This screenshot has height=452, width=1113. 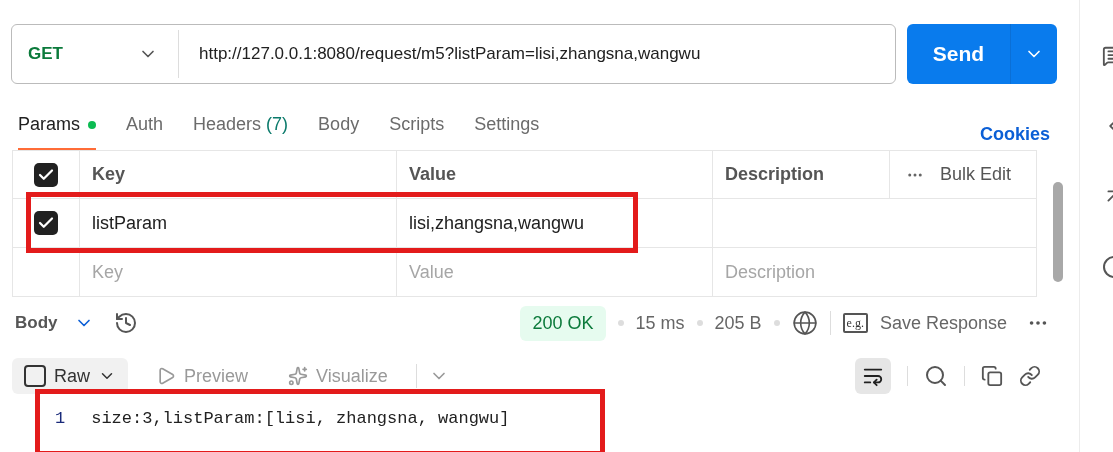 I want to click on tab: Scripts, so click(x=417, y=130).